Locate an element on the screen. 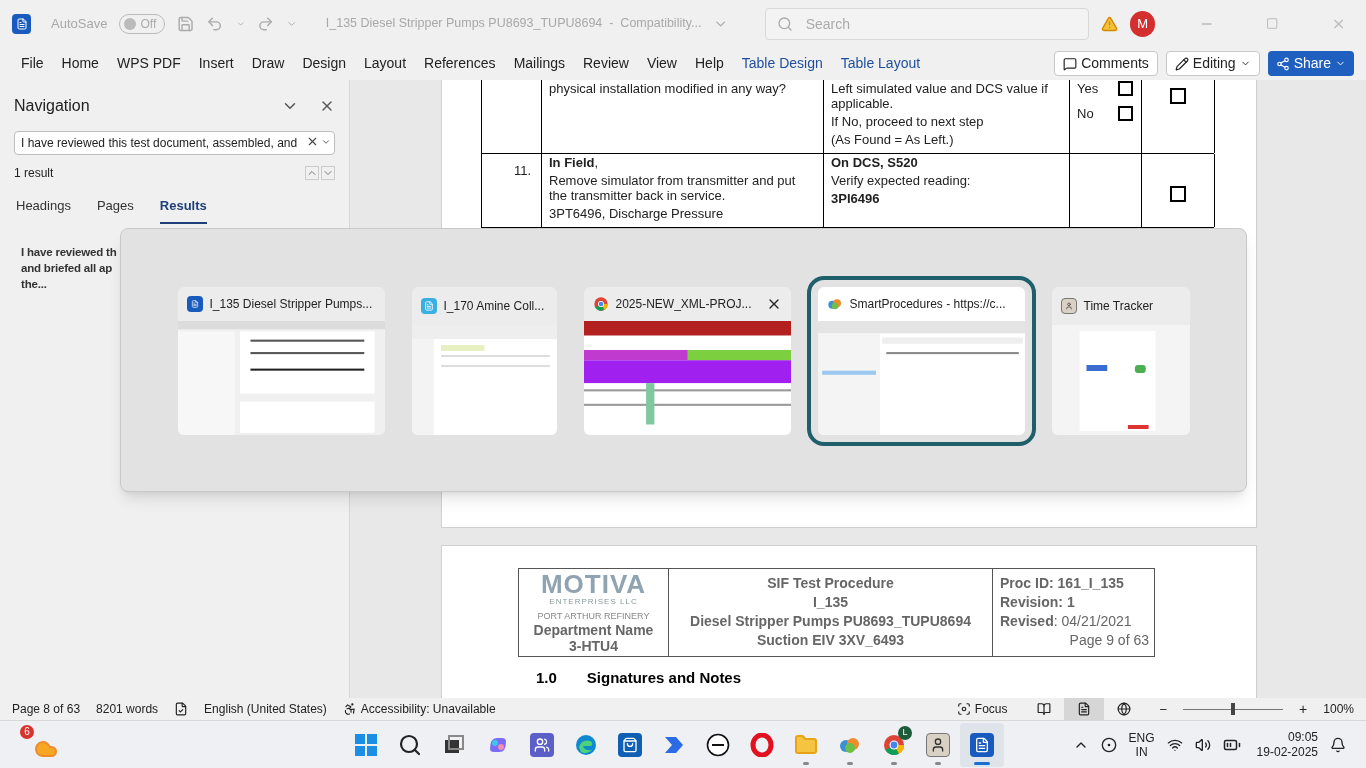  ribbon-tab: Layout is located at coordinates (385, 63).